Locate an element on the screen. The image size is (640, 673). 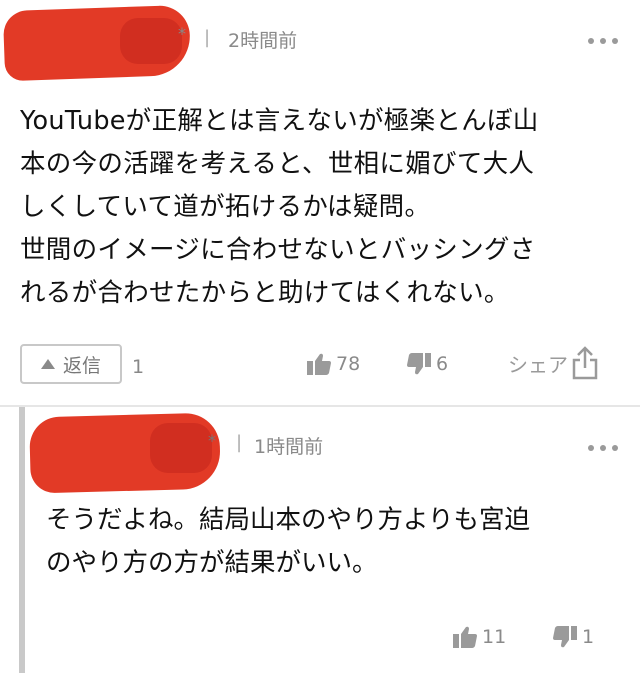
reply-button-label: 返信 is located at coordinates (81, 365).